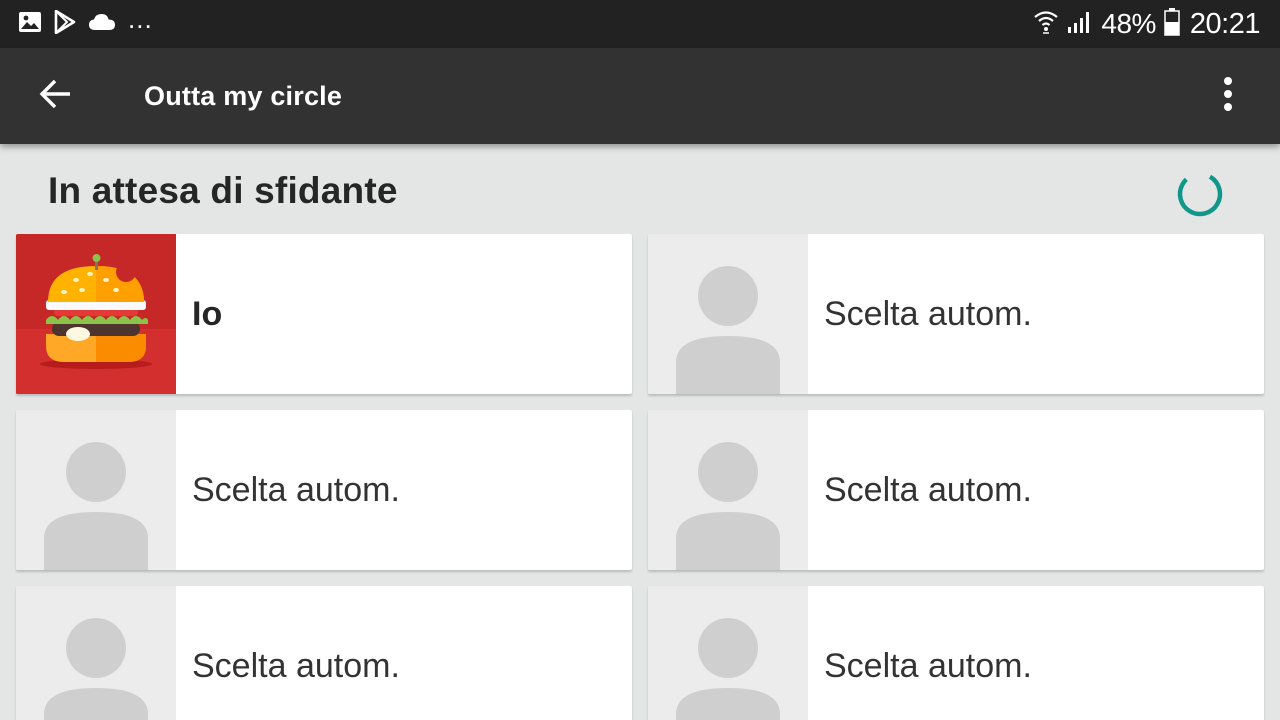 The height and width of the screenshot is (720, 1280). I want to click on clock: 20:21, so click(1225, 23).